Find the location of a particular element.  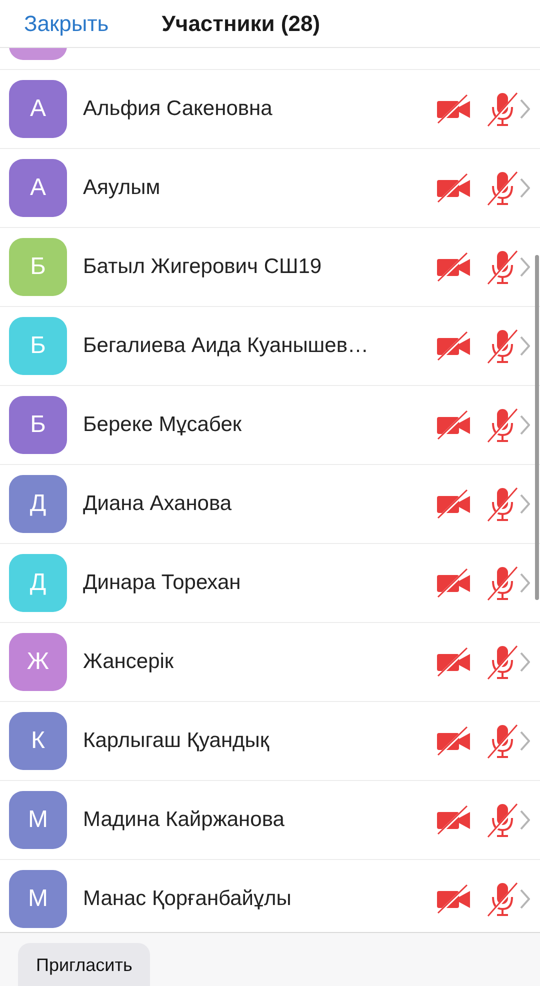

avatar: Ж is located at coordinates (38, 662).